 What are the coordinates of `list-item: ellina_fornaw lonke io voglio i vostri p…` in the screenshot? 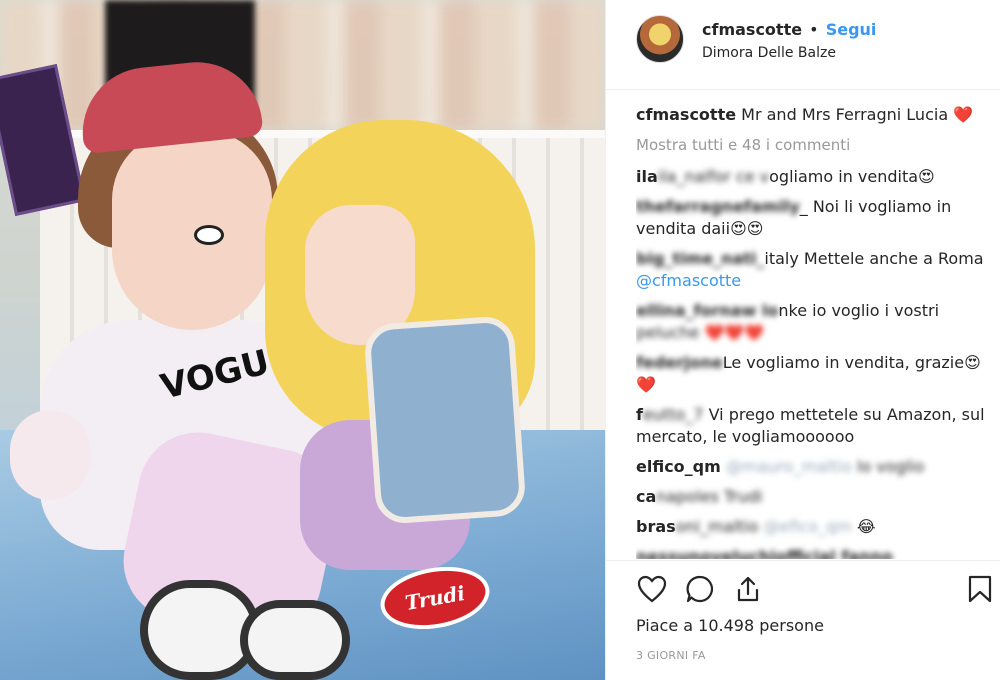 It's located at (811, 322).